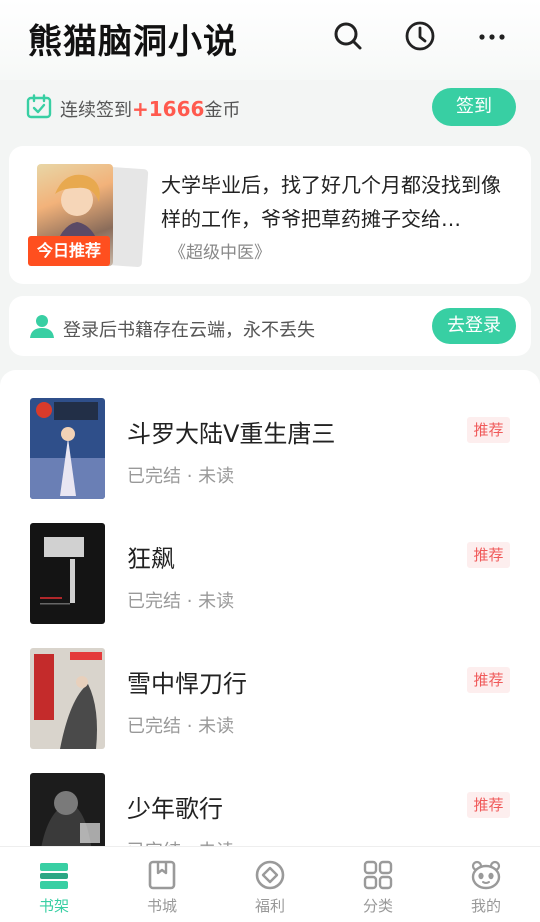 Image resolution: width=540 pixels, height=922 pixels. Describe the element at coordinates (161, 906) in the screenshot. I see `tab-label: 书城` at that location.